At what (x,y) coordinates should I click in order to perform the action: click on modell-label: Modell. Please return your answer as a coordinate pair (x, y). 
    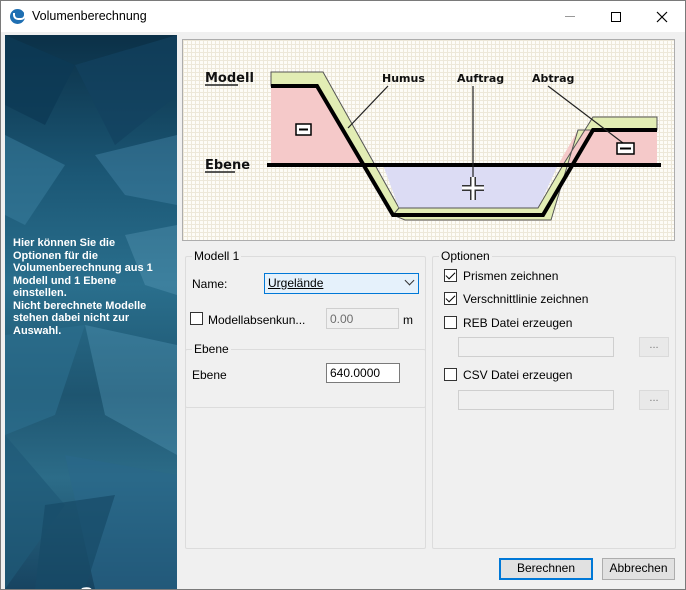
    Looking at the image, I should click on (229, 78).